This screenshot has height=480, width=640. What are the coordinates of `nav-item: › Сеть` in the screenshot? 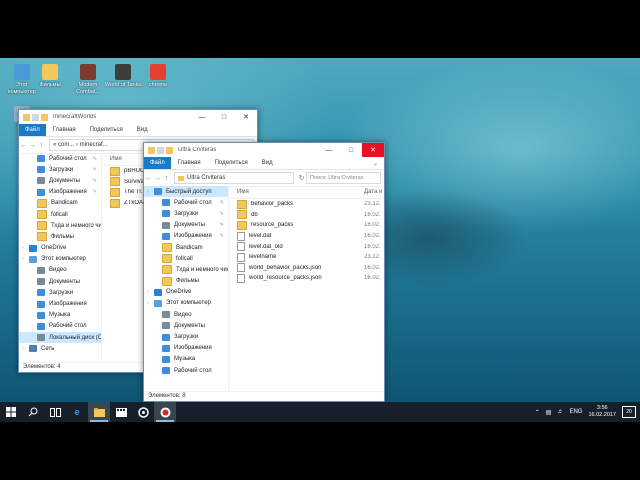 It's located at (60, 348).